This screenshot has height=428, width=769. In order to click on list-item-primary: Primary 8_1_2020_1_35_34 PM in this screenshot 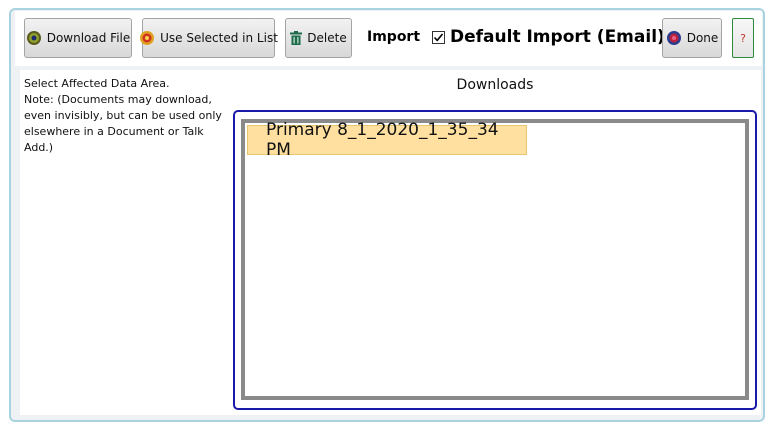, I will do `click(387, 140)`.